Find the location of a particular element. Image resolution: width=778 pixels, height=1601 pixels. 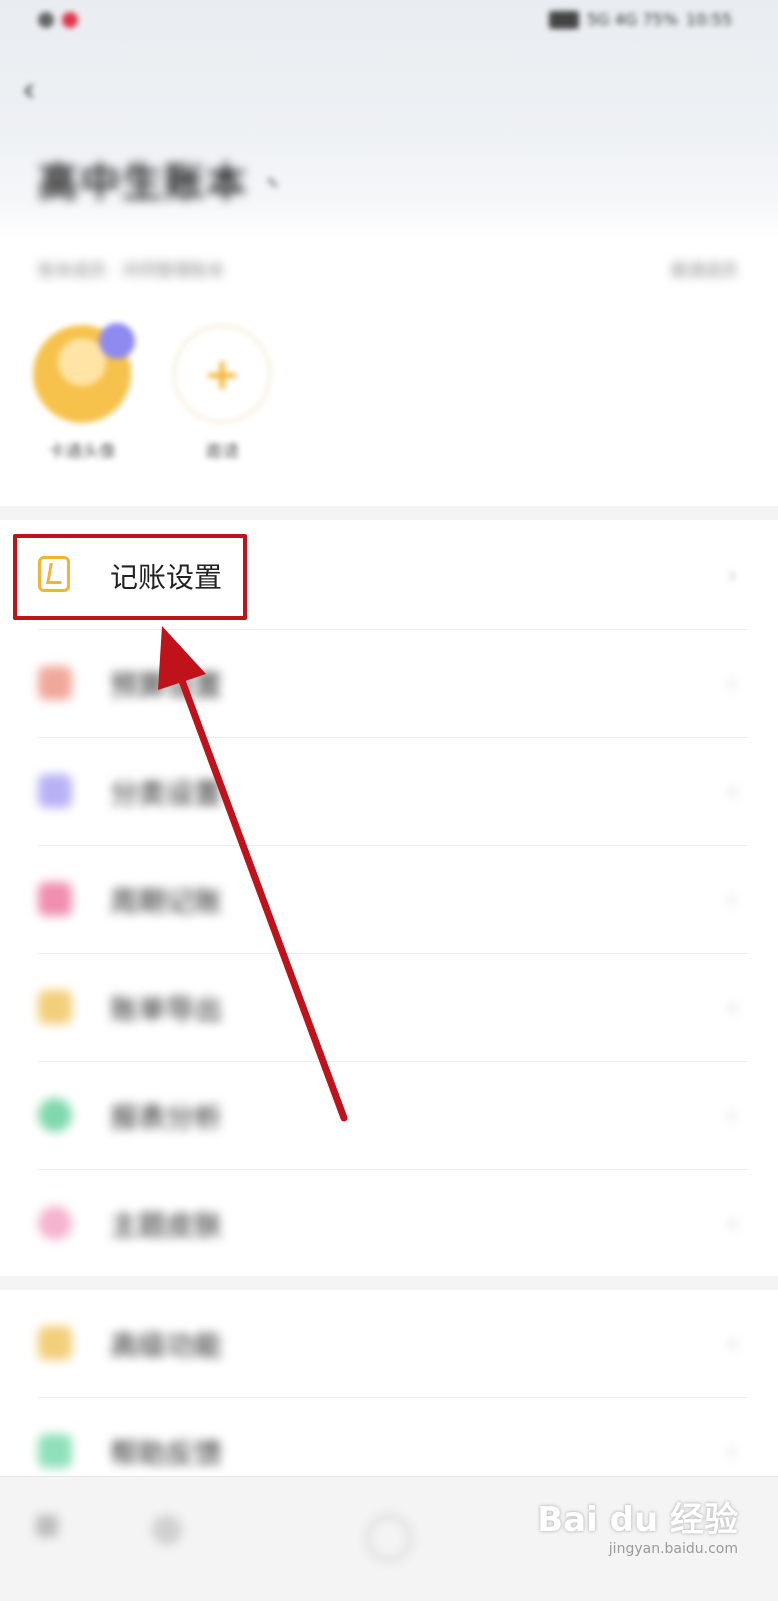

annotation-arrow is located at coordinates (253, 874).